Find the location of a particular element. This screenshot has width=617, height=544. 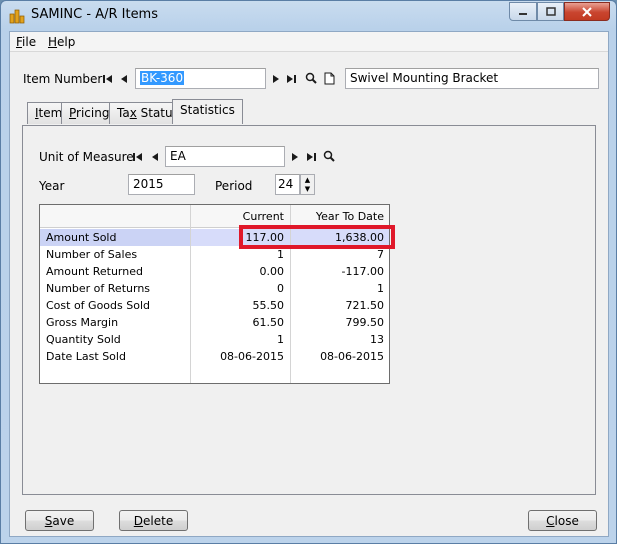

current-value: 55.50 is located at coordinates (268, 305).